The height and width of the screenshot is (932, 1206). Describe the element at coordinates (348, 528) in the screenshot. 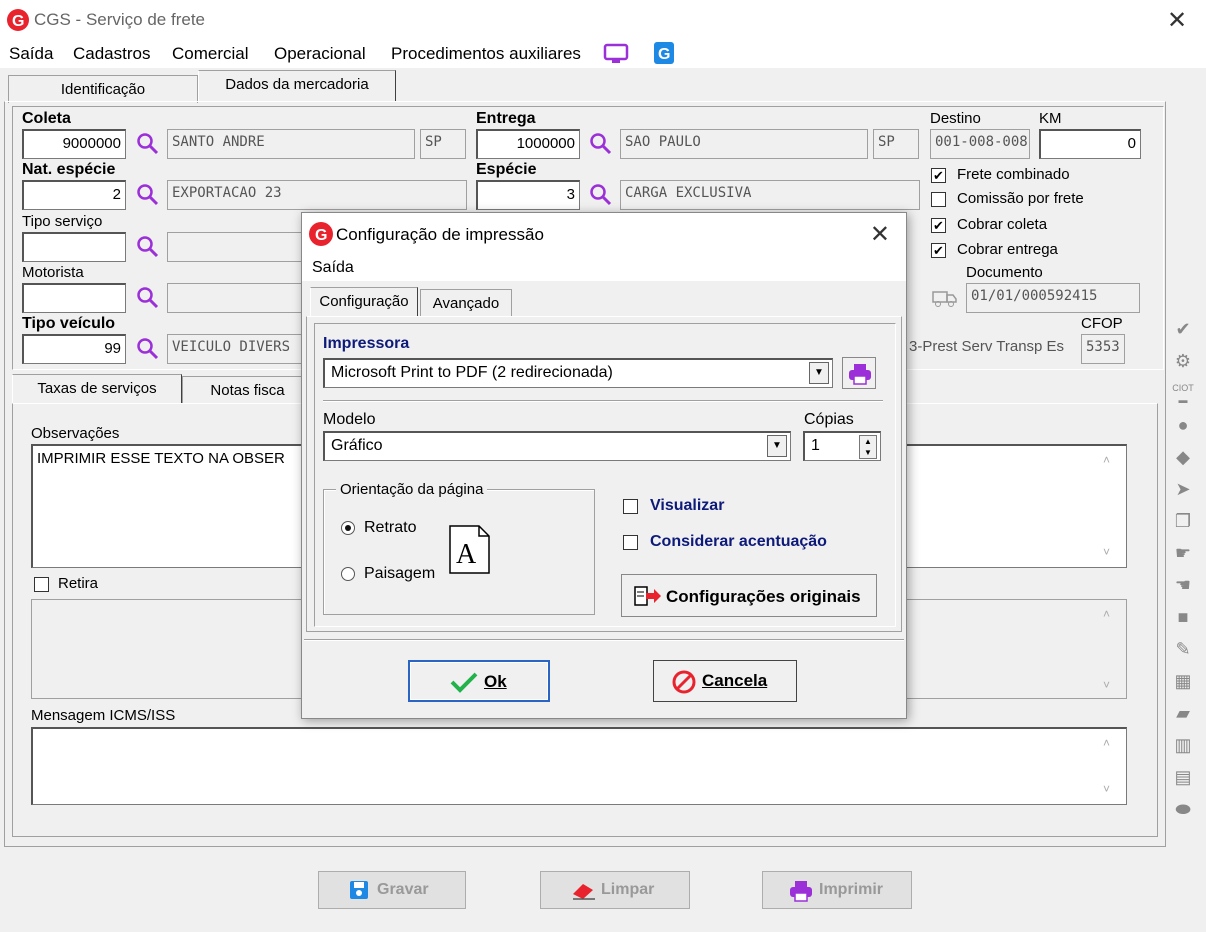

I see `retrato-radio` at that location.